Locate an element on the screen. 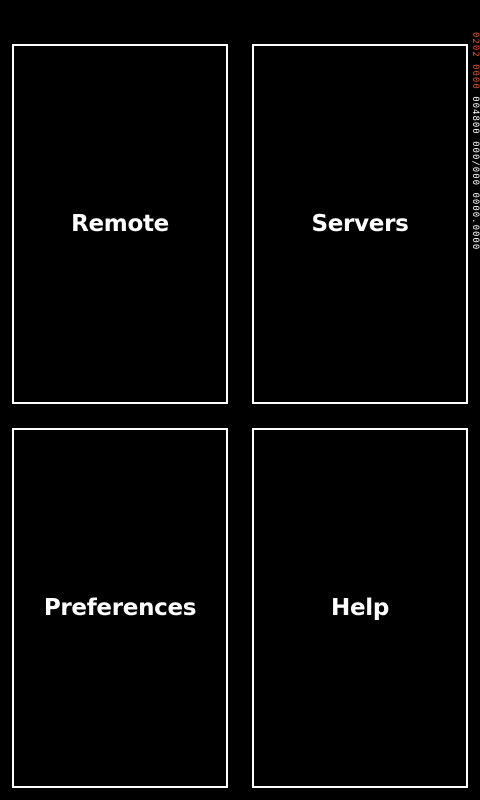  remote-tile-label: Remote is located at coordinates (120, 224).